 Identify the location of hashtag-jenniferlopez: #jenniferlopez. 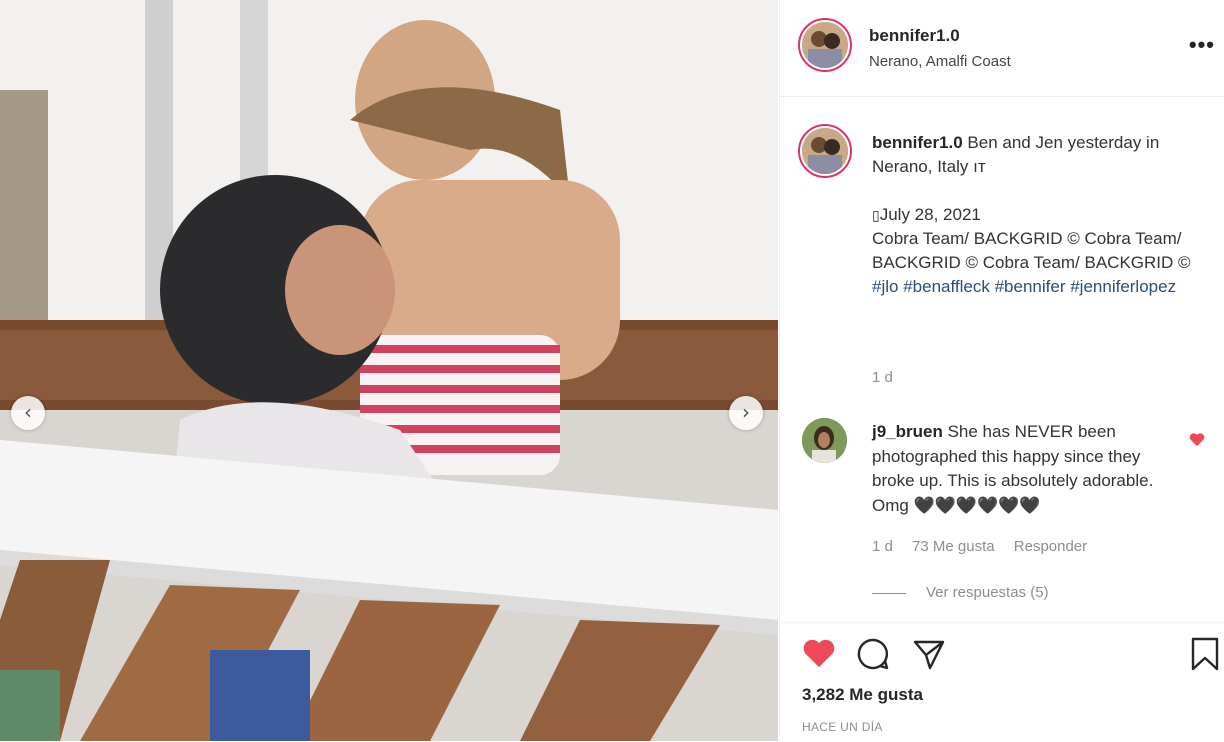
(1123, 286).